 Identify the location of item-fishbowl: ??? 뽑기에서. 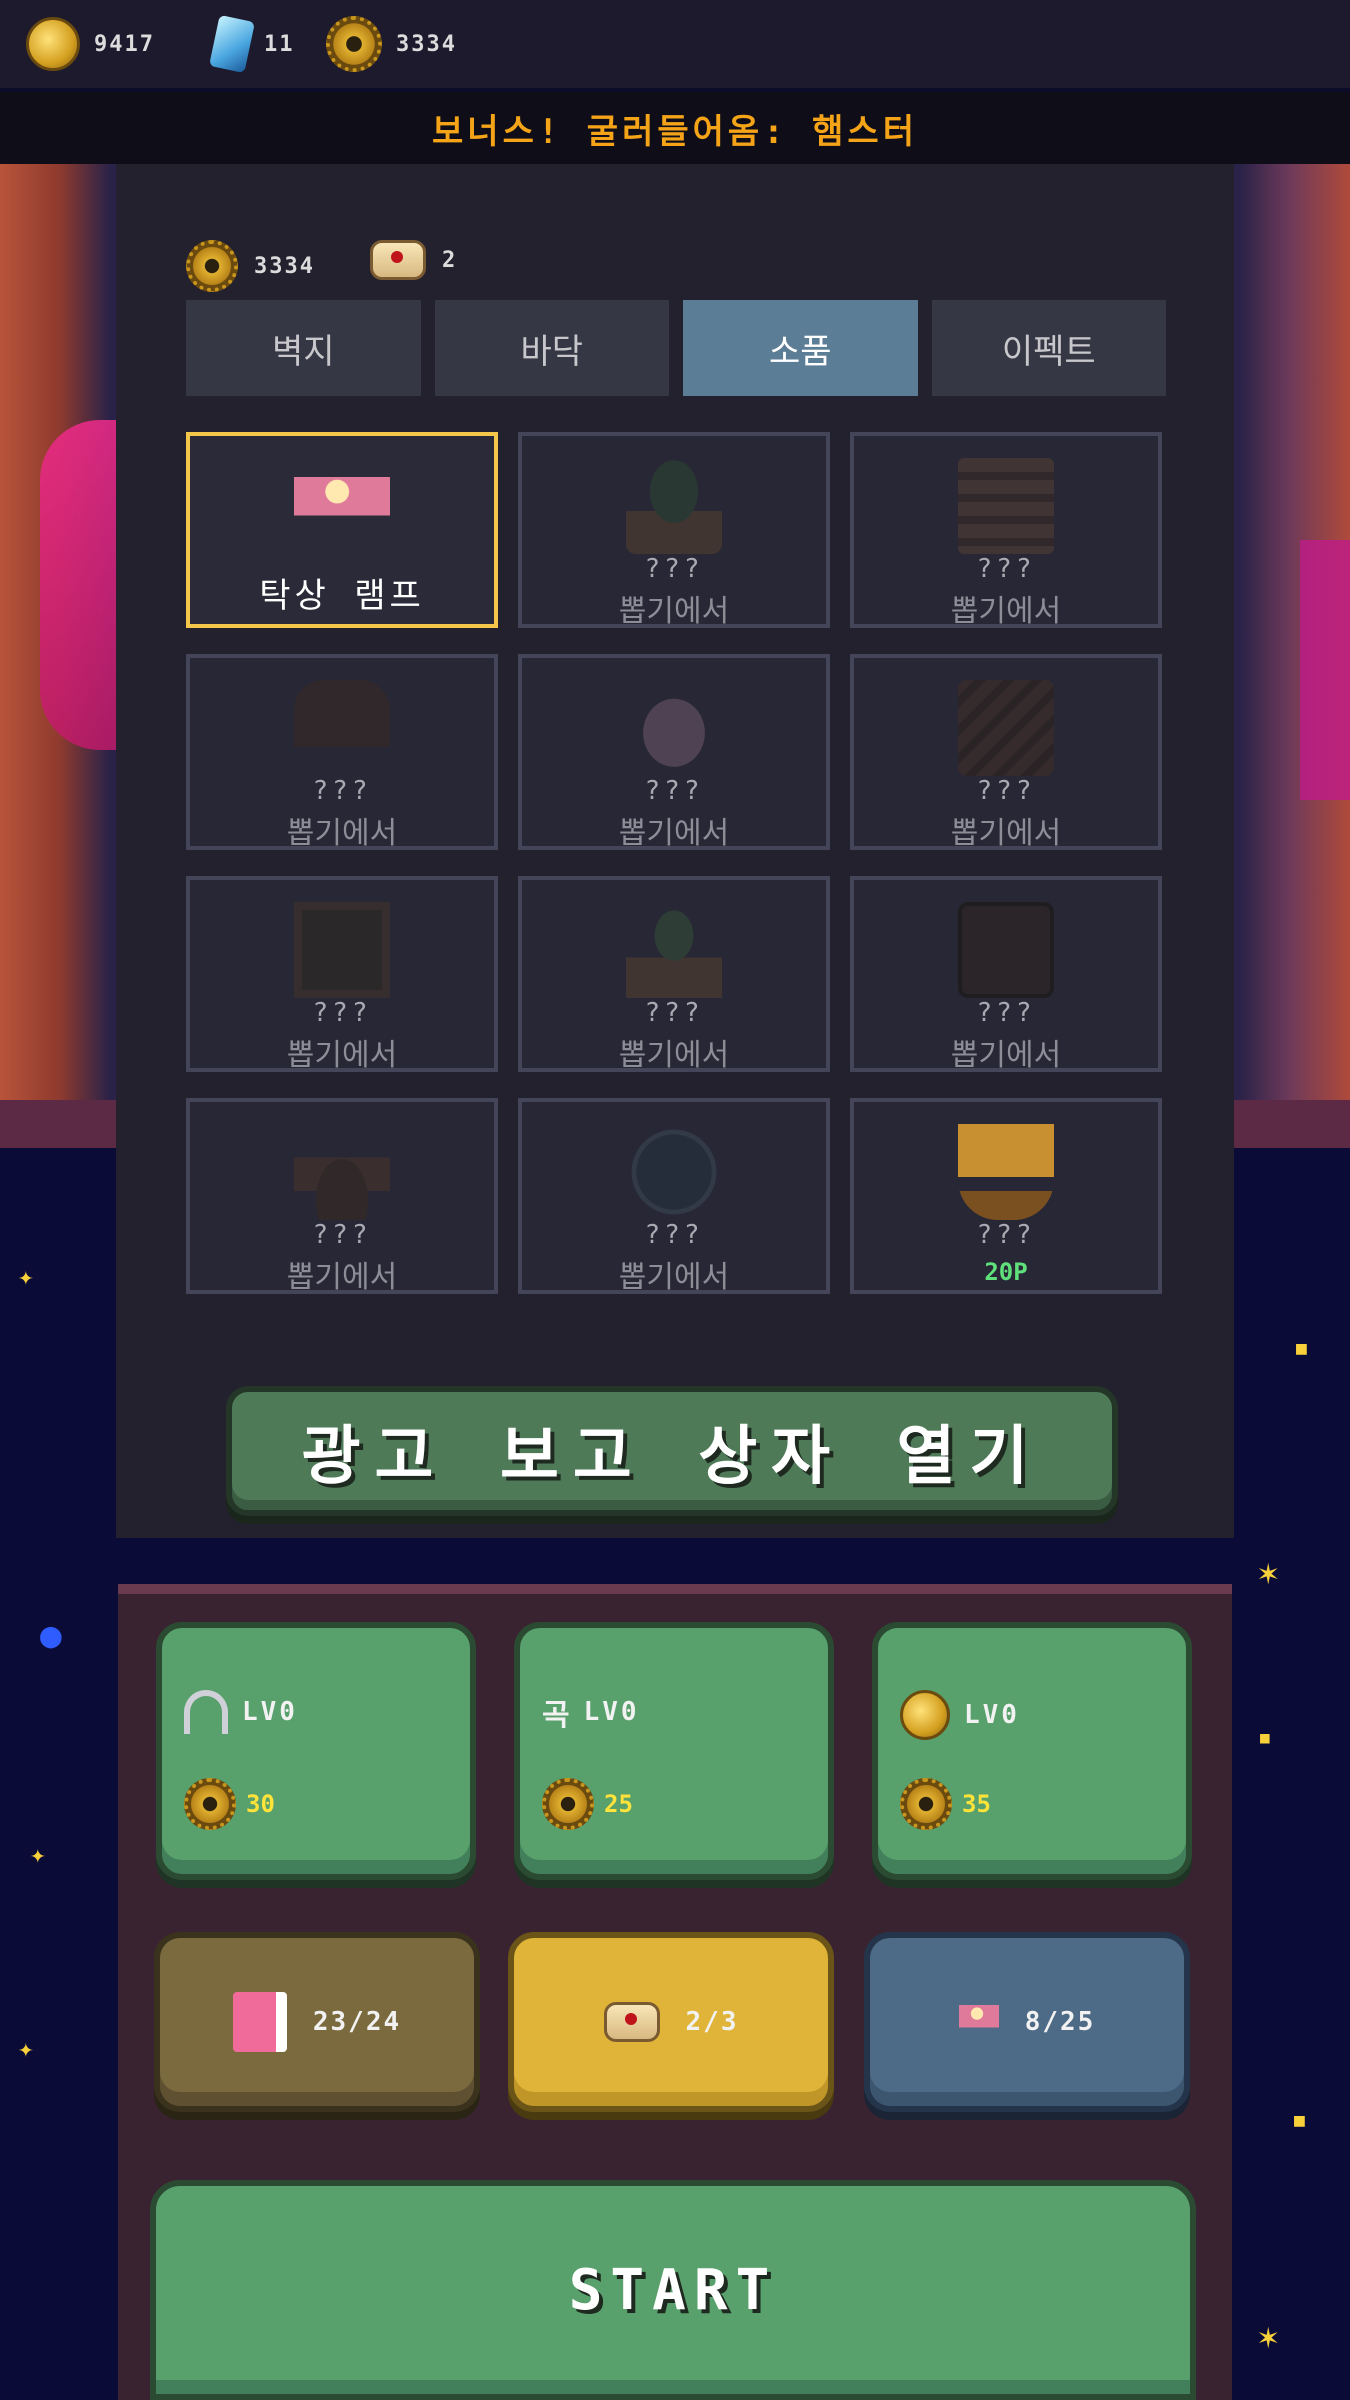
(674, 1196).